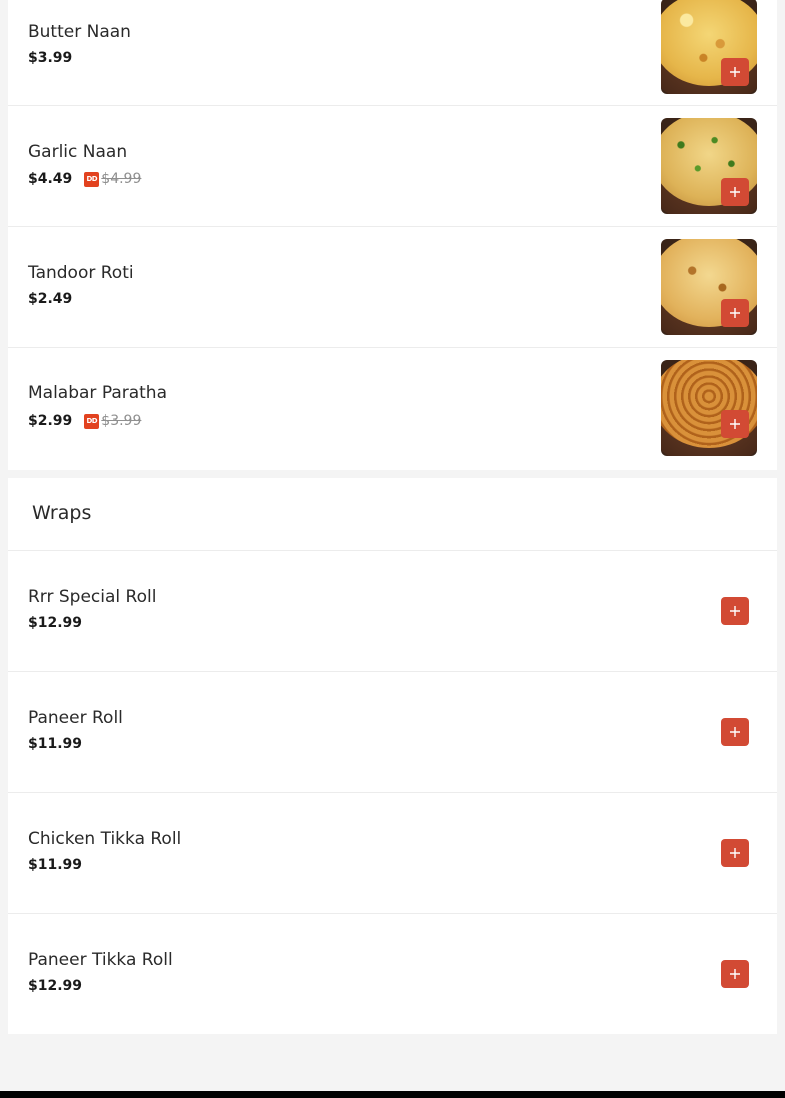  What do you see at coordinates (79, 32) in the screenshot?
I see `item-name: Butter Naan` at bounding box center [79, 32].